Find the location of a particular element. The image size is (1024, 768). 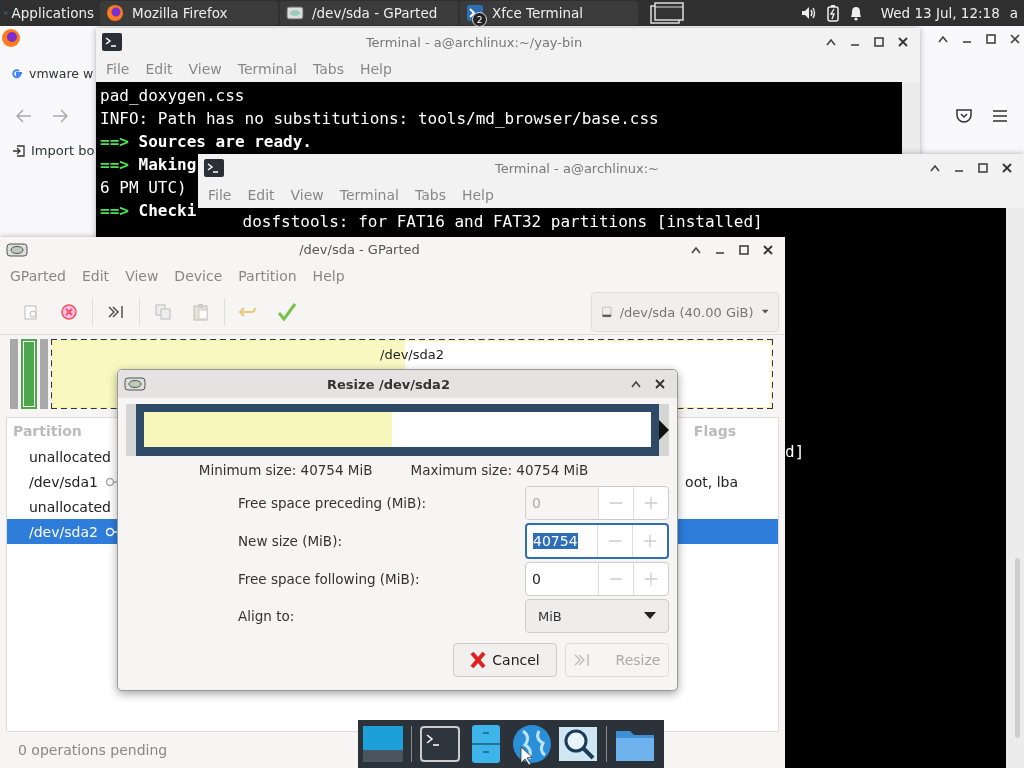

field-label: Free space following (MiB): is located at coordinates (329, 579).